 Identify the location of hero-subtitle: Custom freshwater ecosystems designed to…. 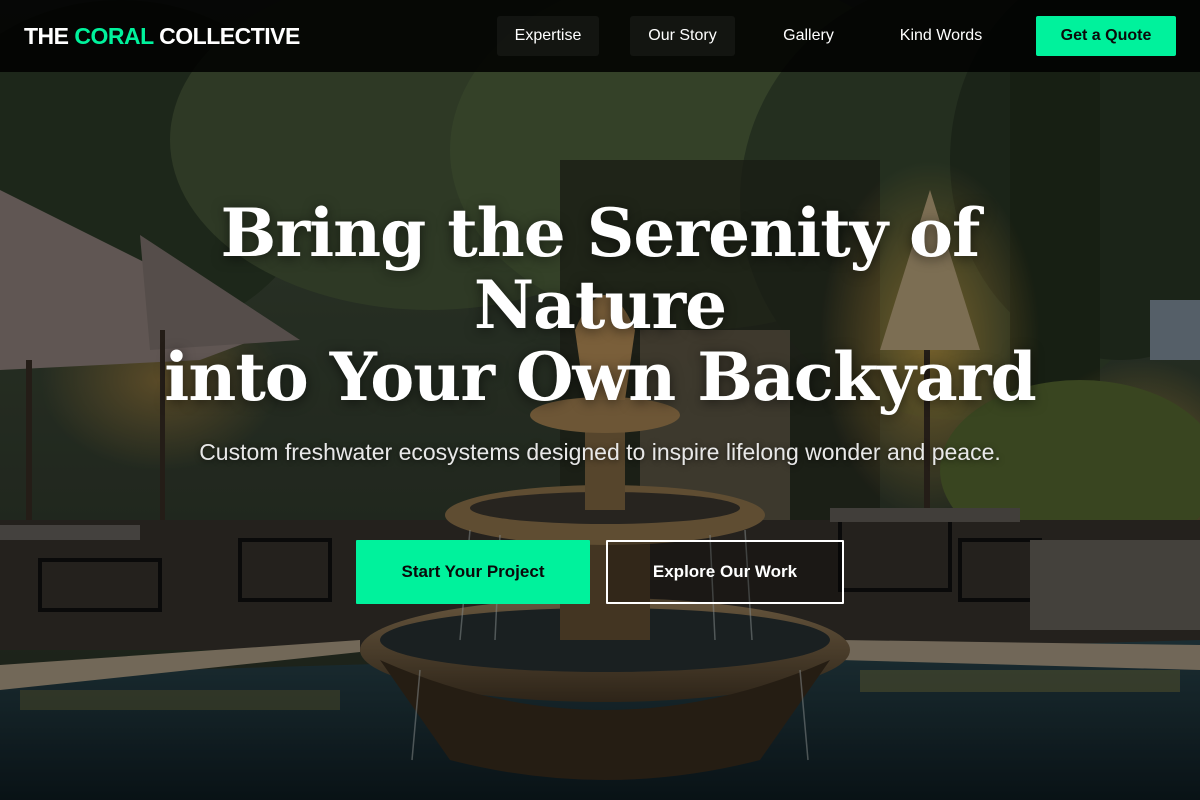
(600, 452).